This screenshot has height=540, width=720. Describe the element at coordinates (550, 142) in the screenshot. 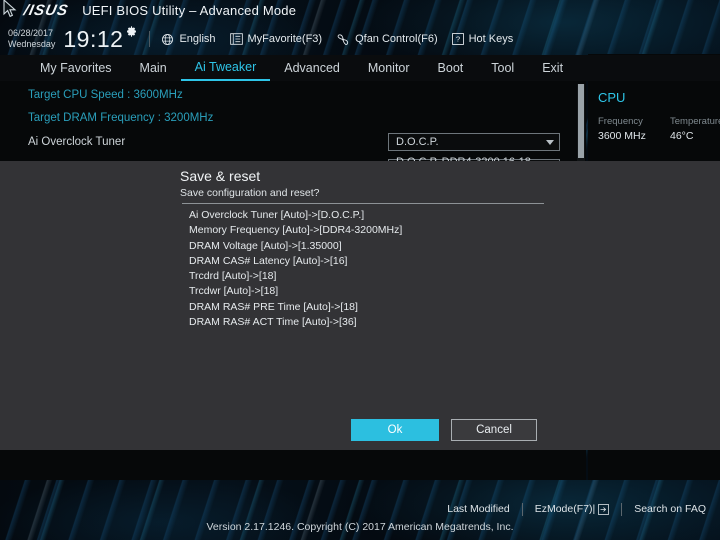

I see `chevron-down-icon` at that location.